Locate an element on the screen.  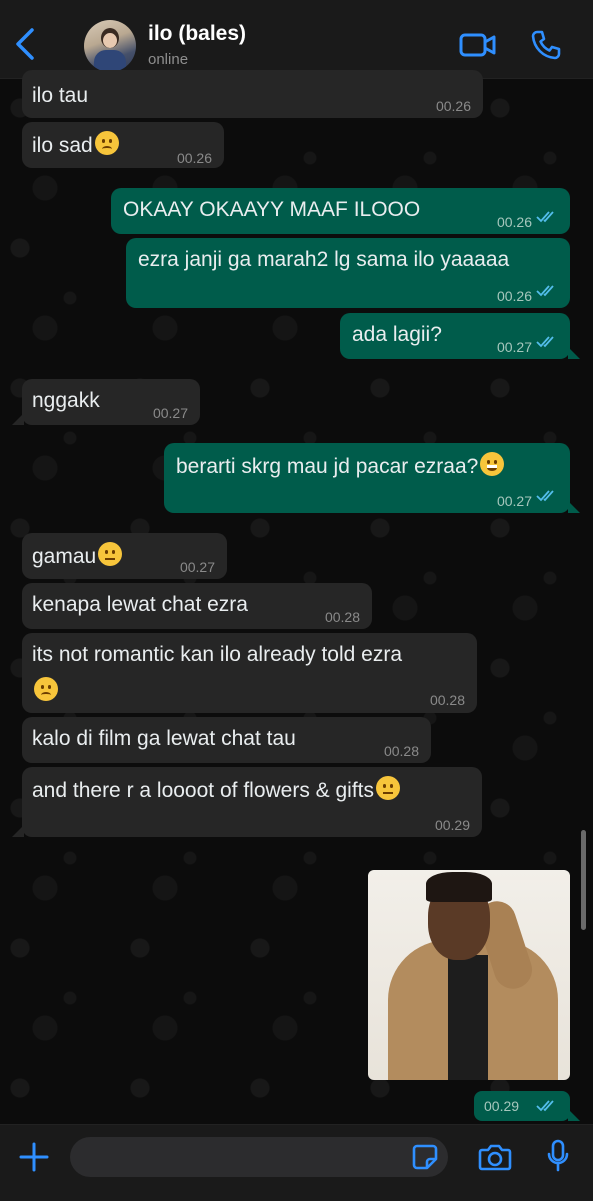
confused-emoji-icon is located at coordinates (110, 554).